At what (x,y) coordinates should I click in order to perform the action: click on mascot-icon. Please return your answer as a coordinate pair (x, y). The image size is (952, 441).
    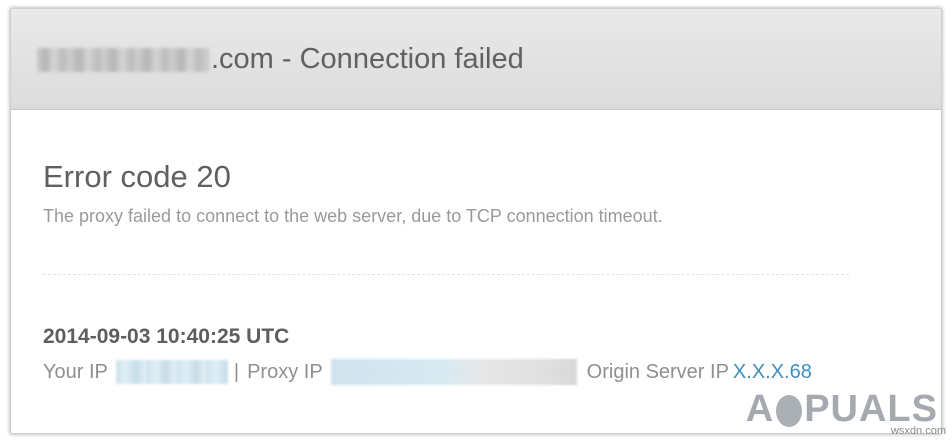
    Looking at the image, I should click on (789, 410).